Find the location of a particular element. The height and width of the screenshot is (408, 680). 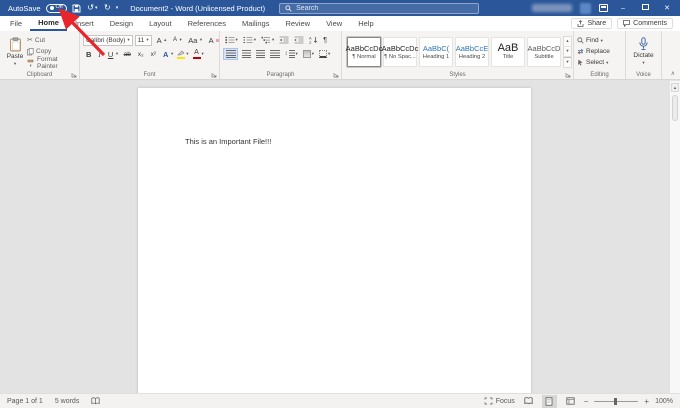

tab-insert: Insert is located at coordinates (84, 23).